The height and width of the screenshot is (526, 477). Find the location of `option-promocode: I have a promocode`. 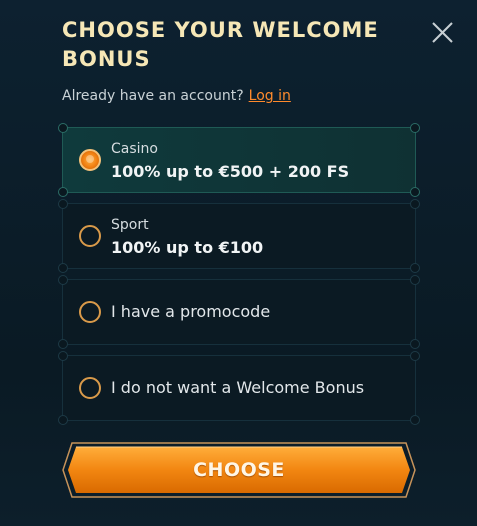

option-promocode: I have a promocode is located at coordinates (239, 312).